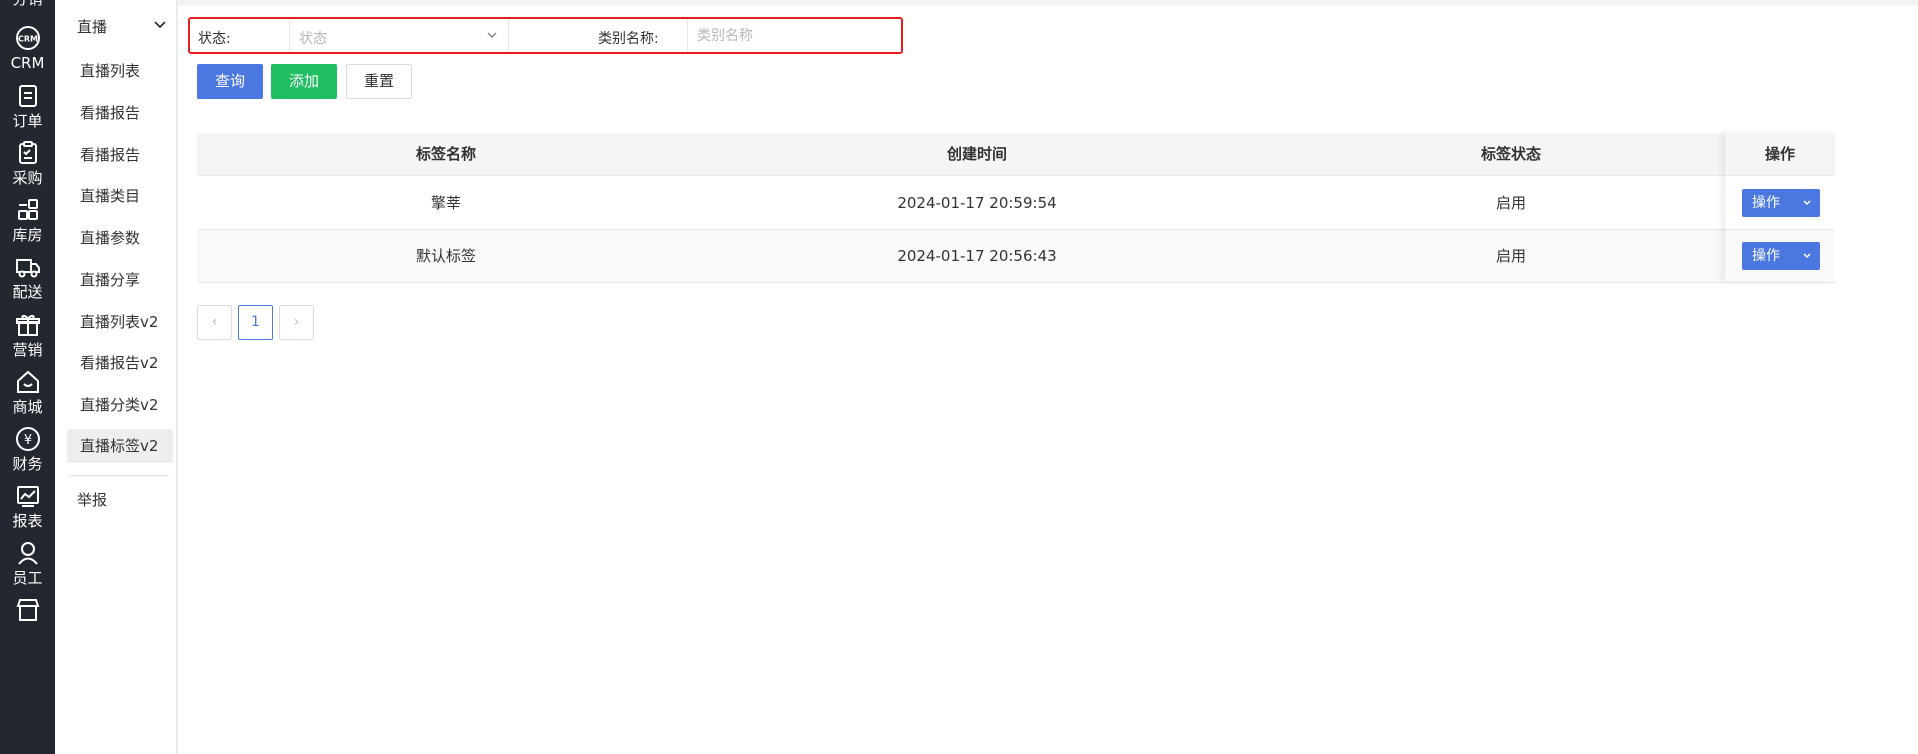  What do you see at coordinates (230, 81) in the screenshot?
I see `query-button: 查询` at bounding box center [230, 81].